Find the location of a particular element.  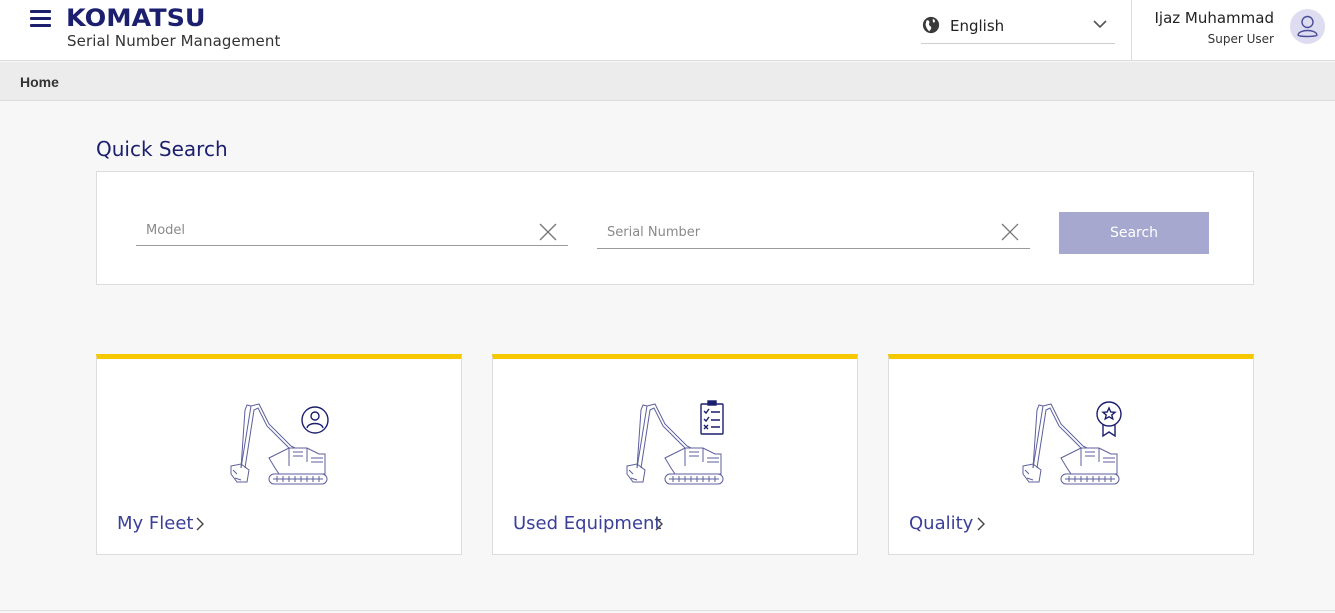

excavator-checklist-icon is located at coordinates (675, 442).